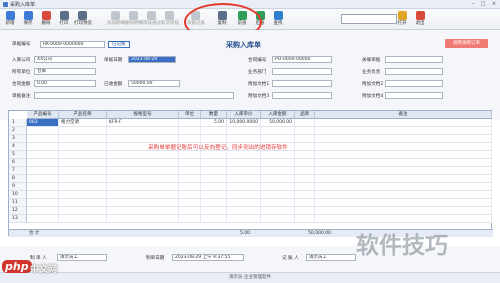  I want to click on toolbar-button-3: 打印, so click(64, 19).